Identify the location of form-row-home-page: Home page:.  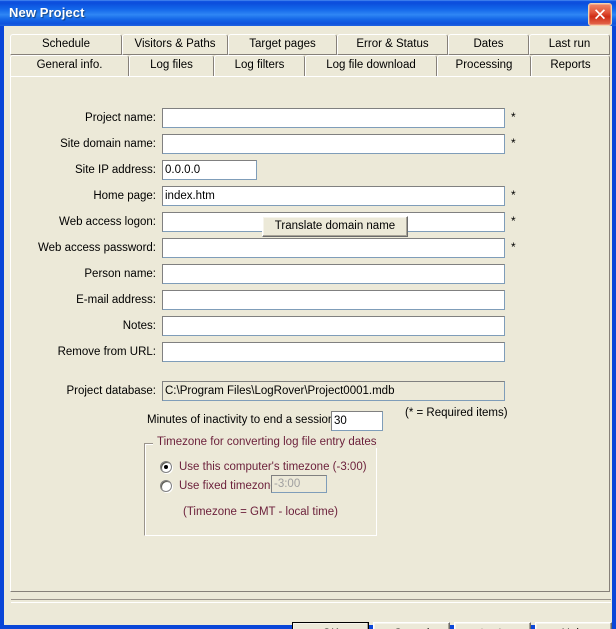
(83, 197).